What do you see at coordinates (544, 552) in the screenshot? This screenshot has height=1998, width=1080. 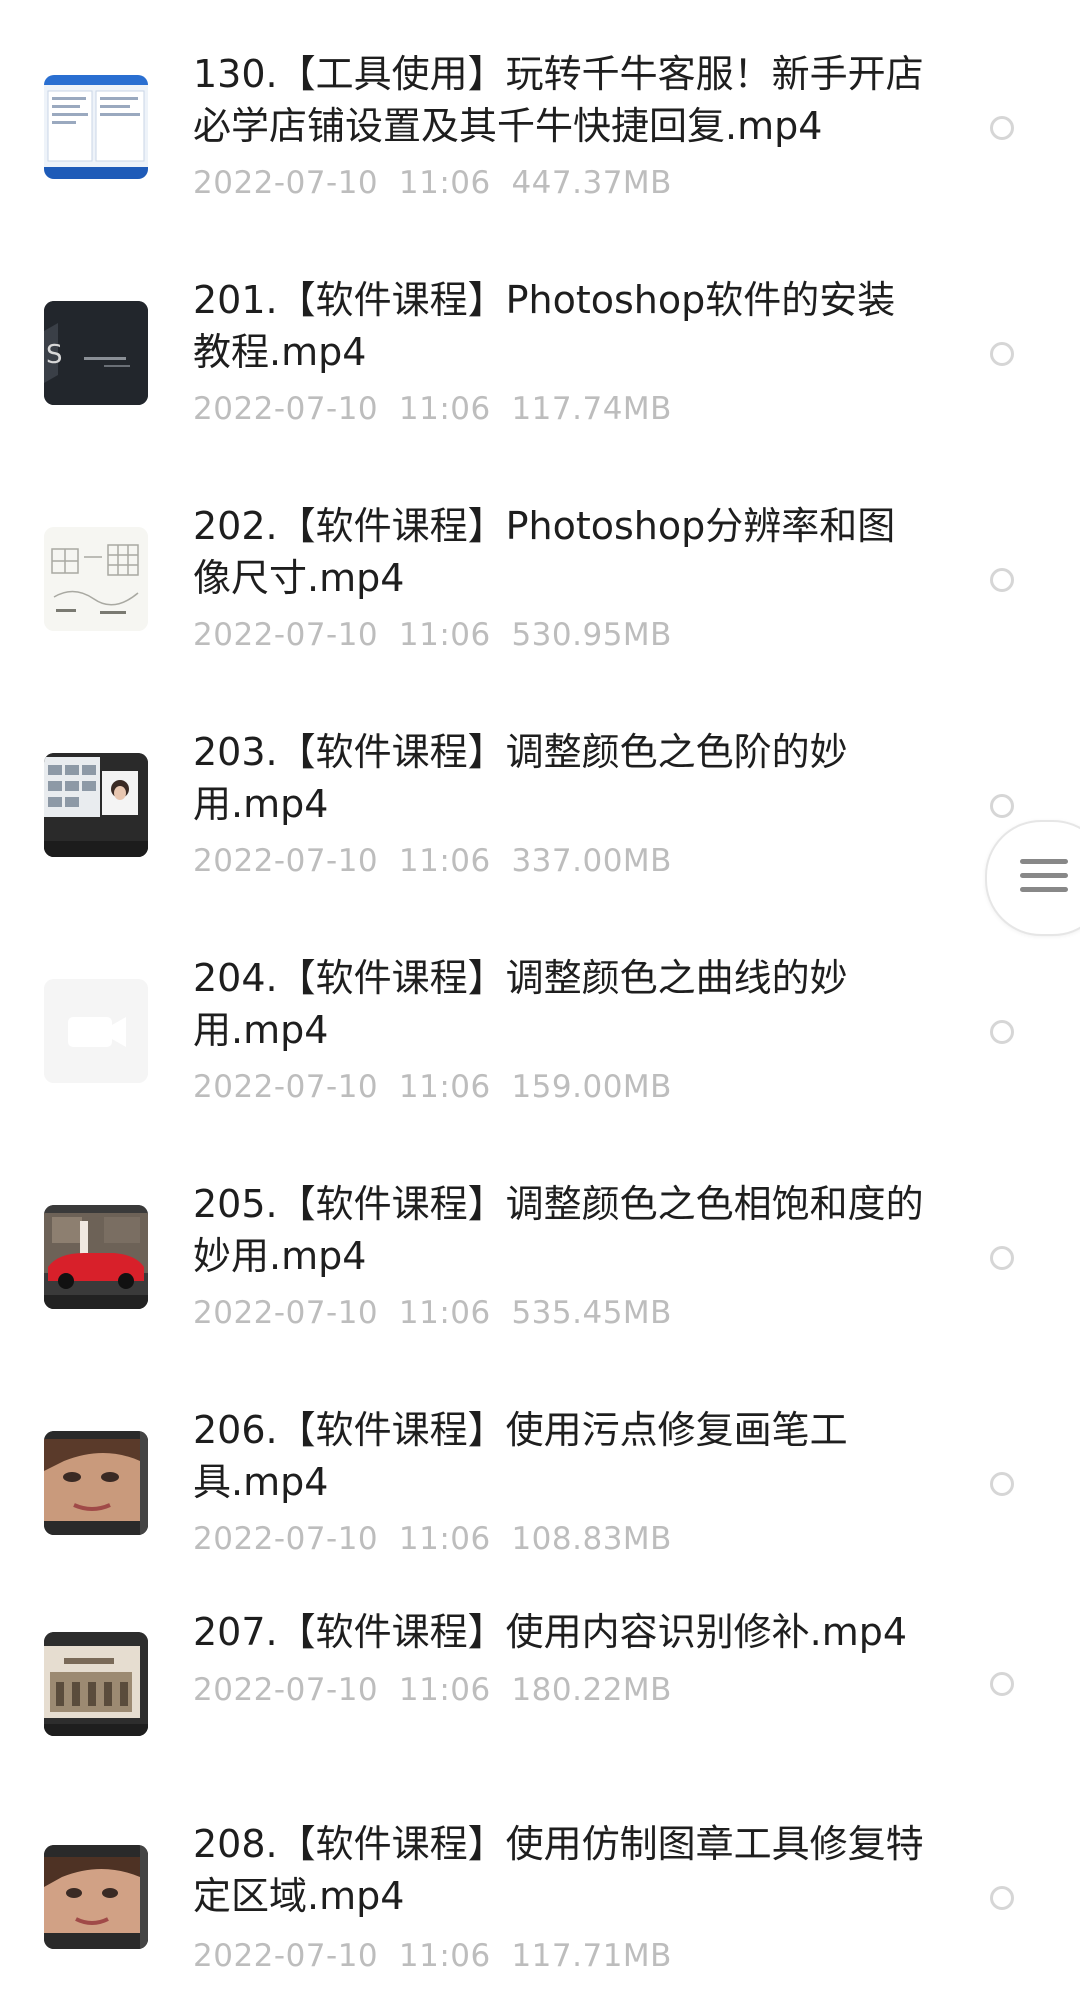 I see `file-name: 202.【软件课程】Photoshop分辨率和图像尺寸.mp4` at bounding box center [544, 552].